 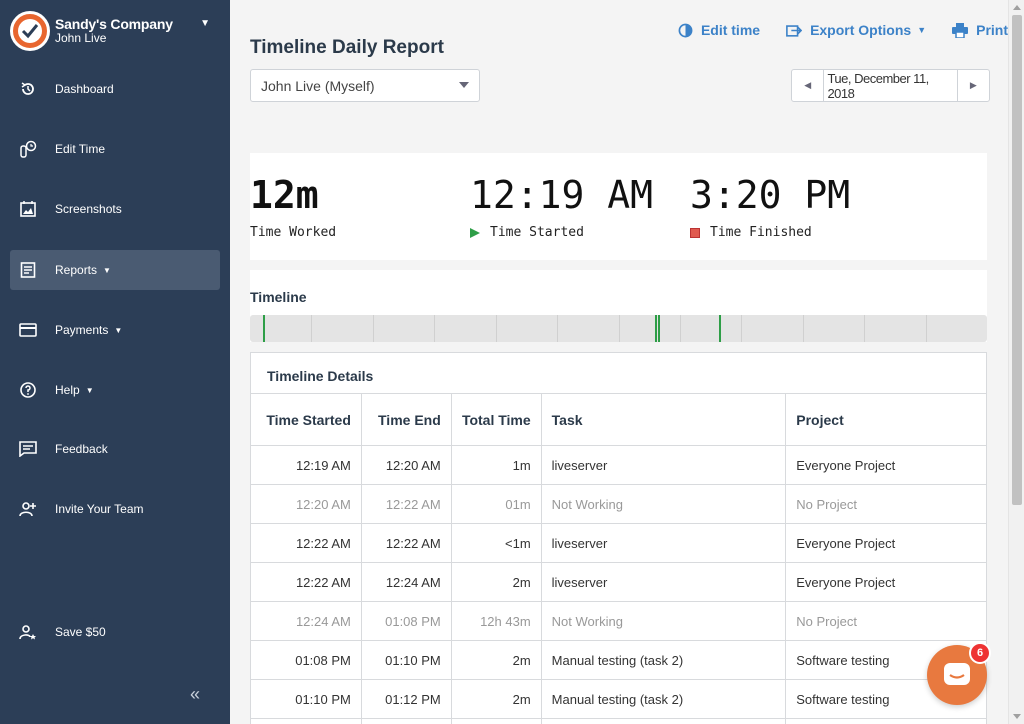 I want to click on time-worked-label: Time Worked, so click(x=293, y=232).